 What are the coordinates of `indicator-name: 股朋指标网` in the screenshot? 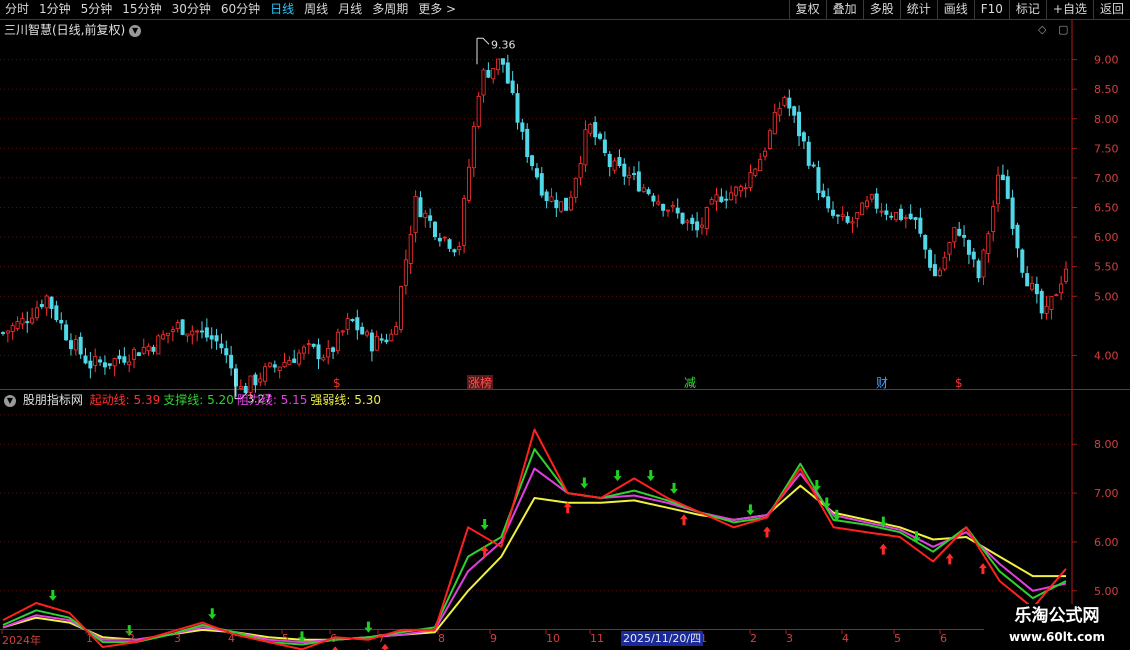 It's located at (53, 400).